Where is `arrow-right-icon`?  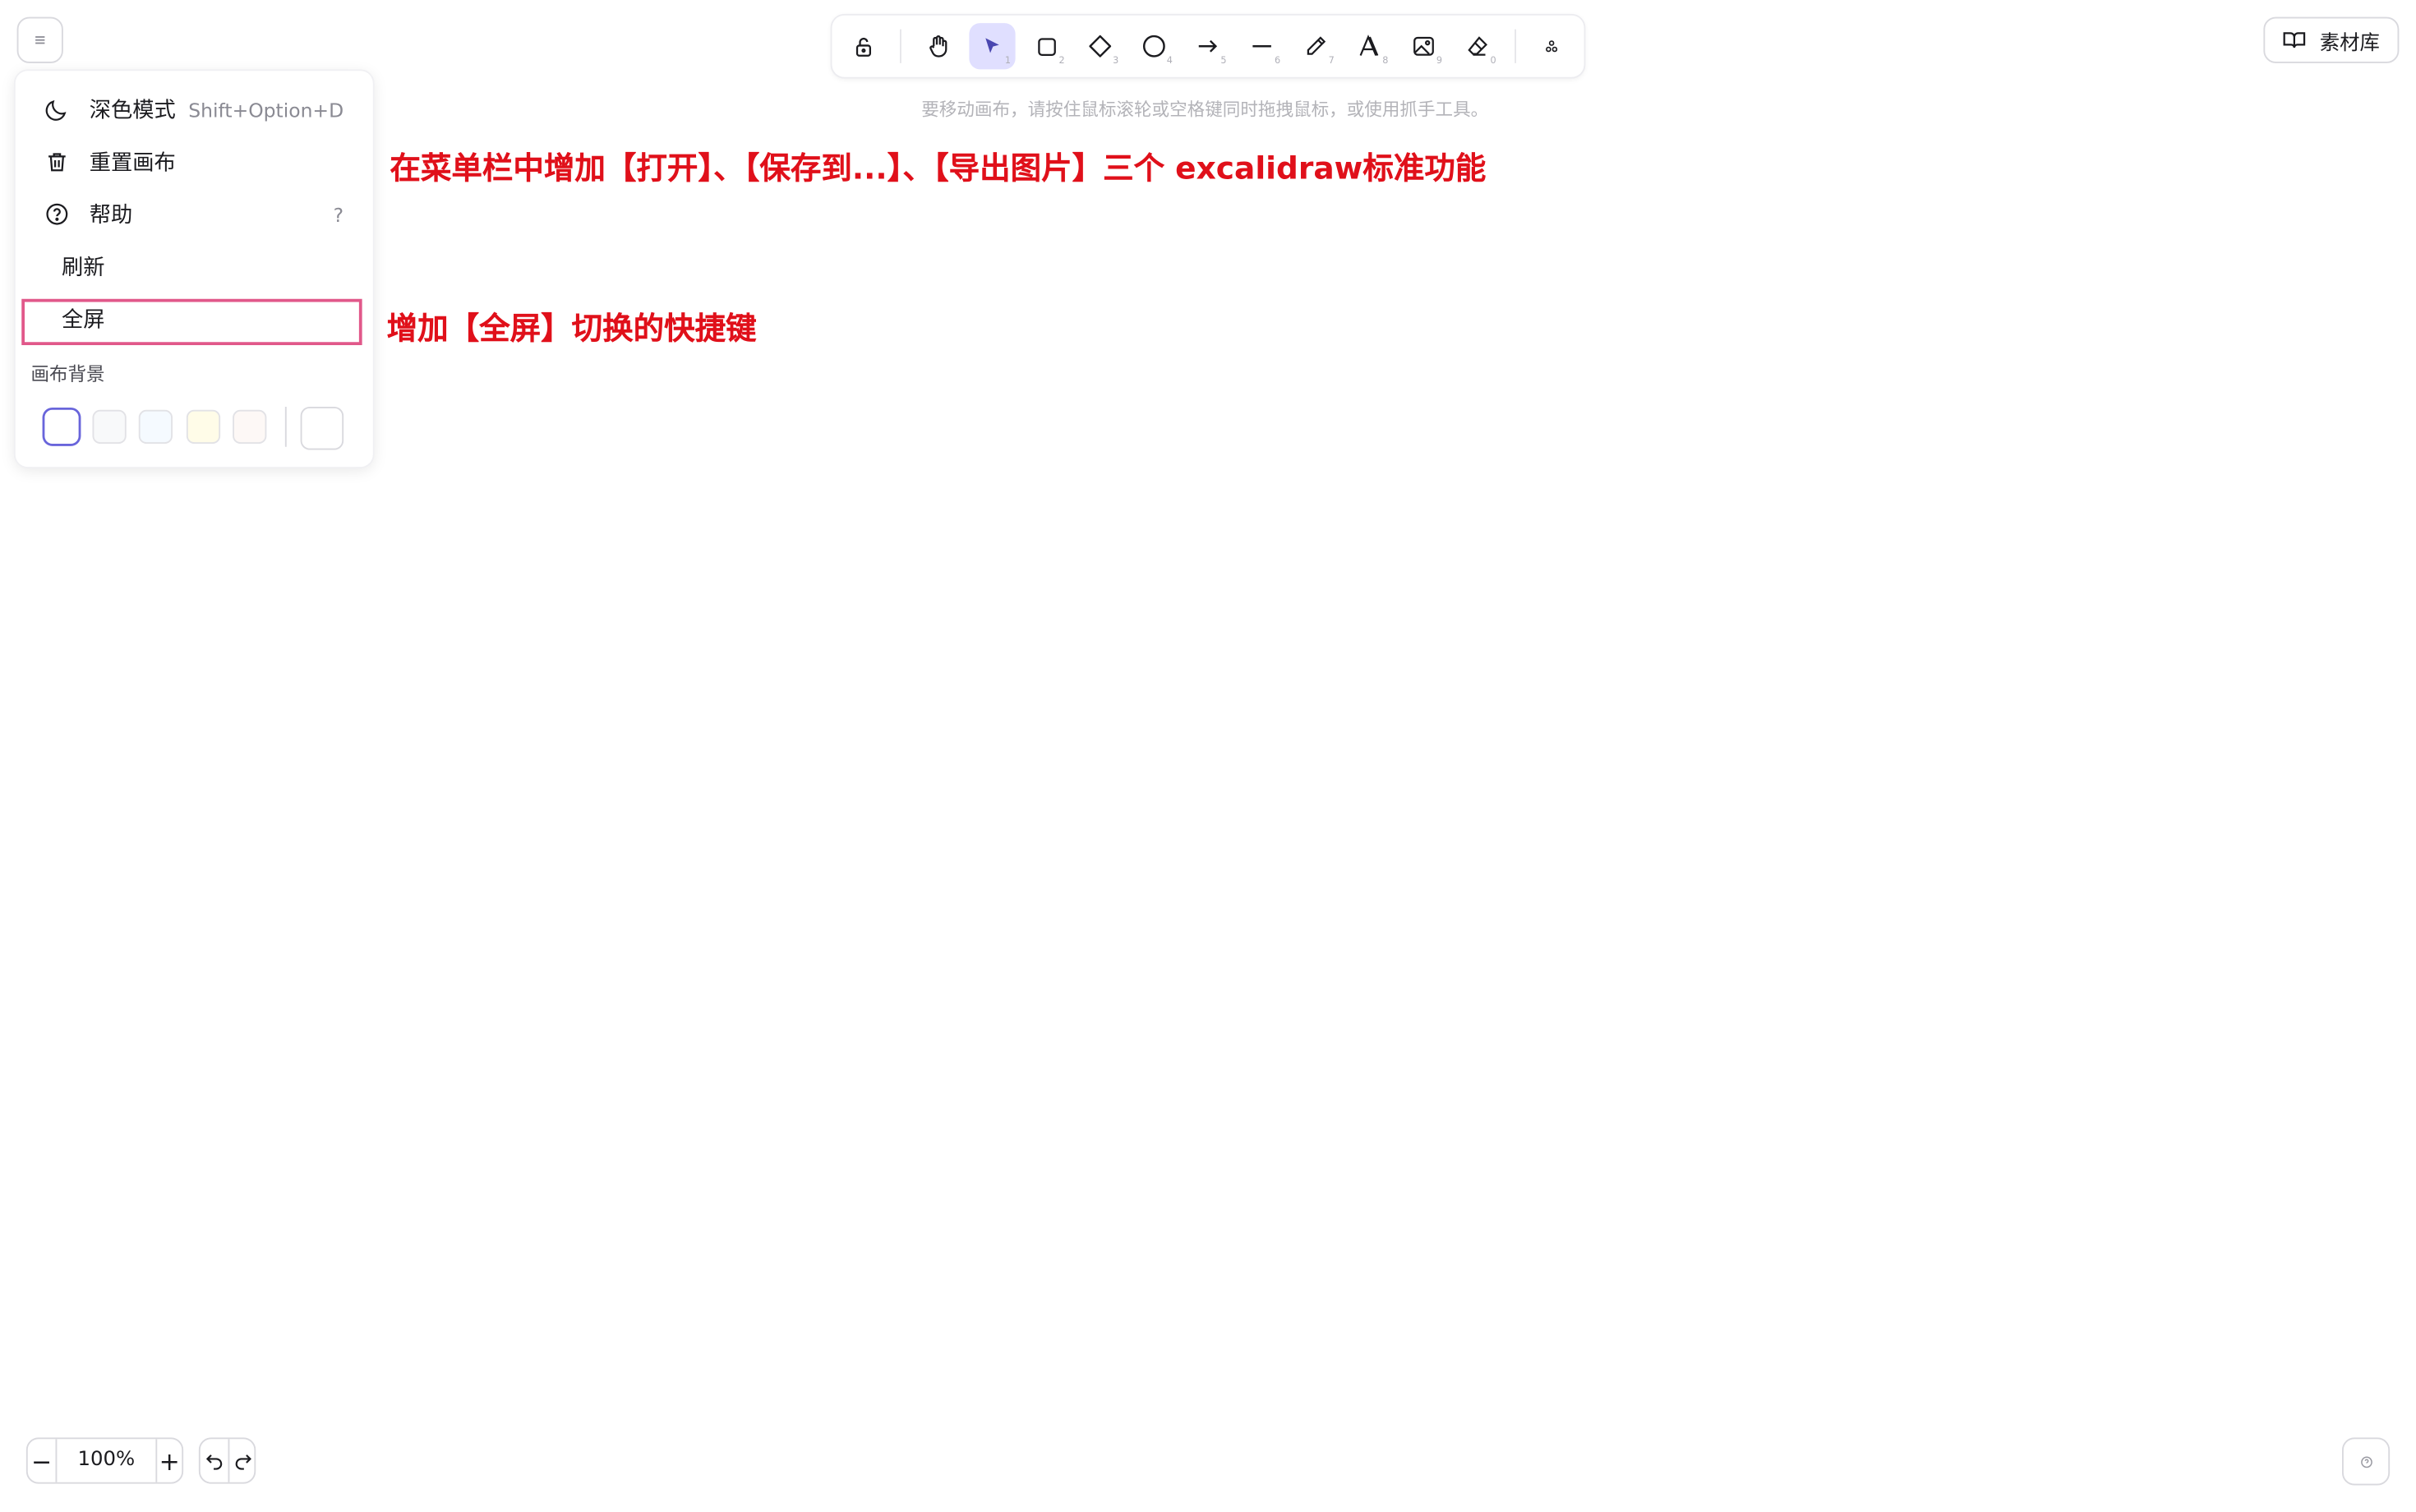
arrow-right-icon is located at coordinates (1208, 46).